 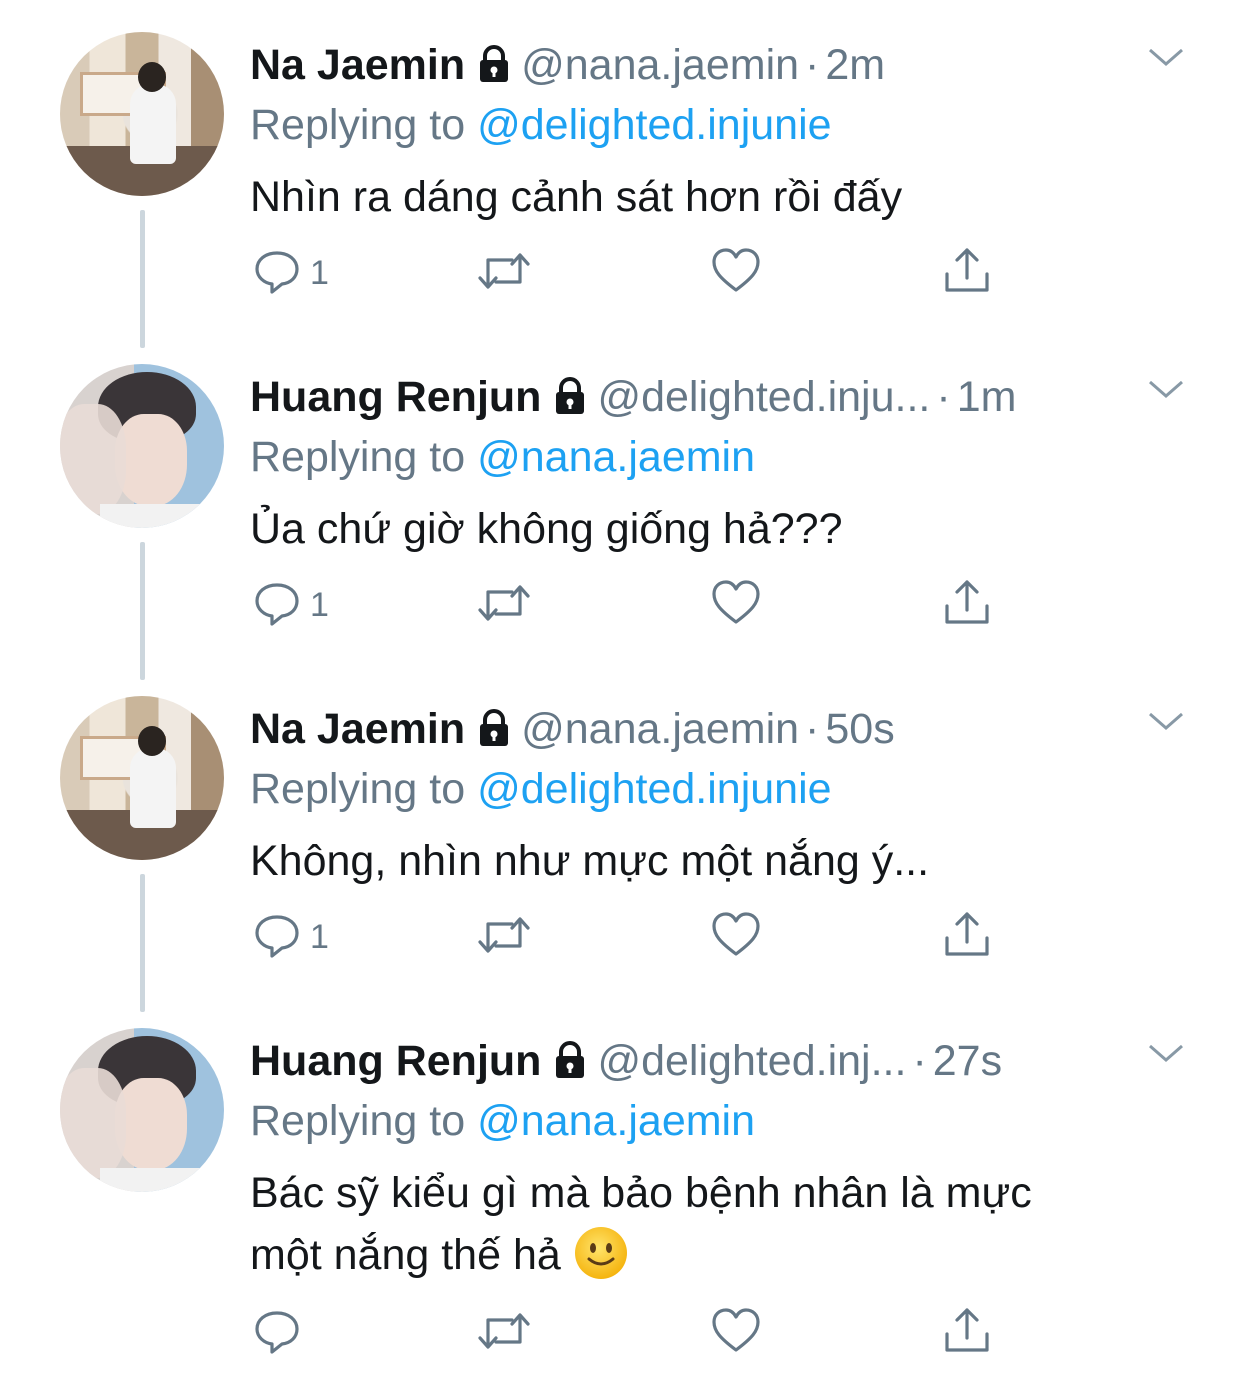 What do you see at coordinates (641, 1193) in the screenshot?
I see `tweet-text-line: Bác sỹ kiểu gì mà bảo bệnh nhân là mực` at bounding box center [641, 1193].